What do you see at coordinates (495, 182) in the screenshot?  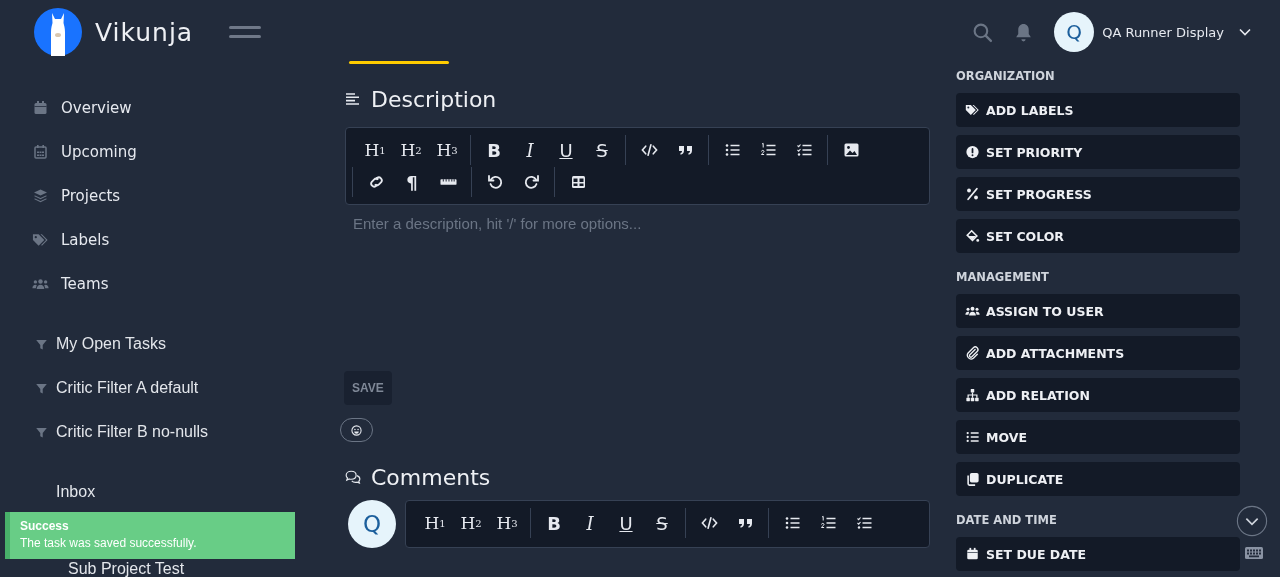 I see `undo-icon` at bounding box center [495, 182].